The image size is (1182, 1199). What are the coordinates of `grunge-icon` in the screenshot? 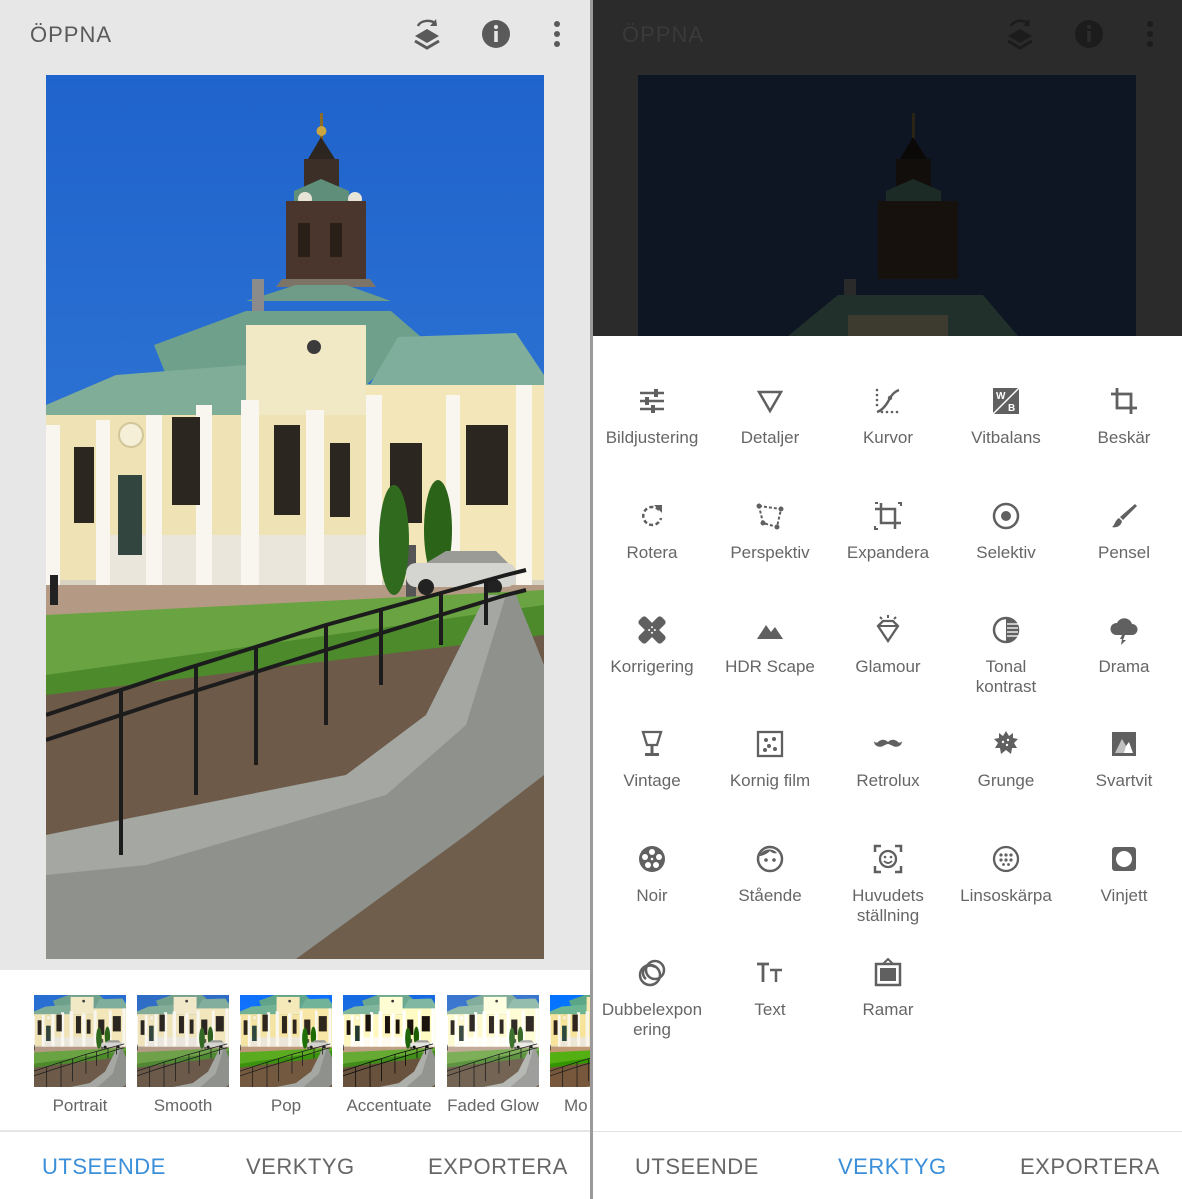 It's located at (1006, 744).